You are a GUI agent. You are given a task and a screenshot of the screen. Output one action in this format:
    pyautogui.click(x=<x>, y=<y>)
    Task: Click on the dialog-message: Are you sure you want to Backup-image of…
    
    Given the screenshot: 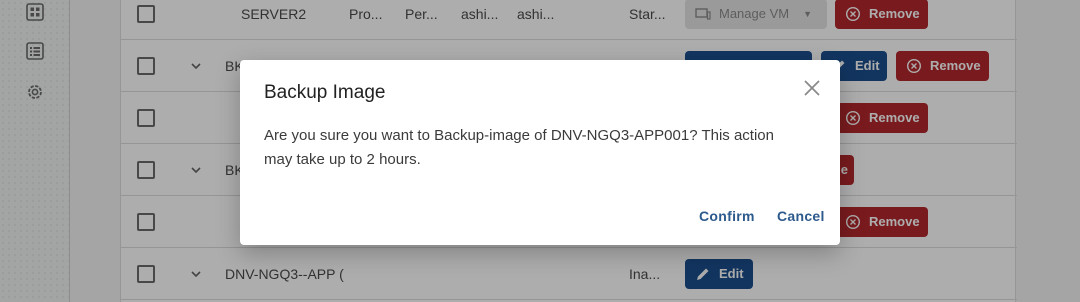 What is the action you would take?
    pyautogui.click(x=544, y=148)
    